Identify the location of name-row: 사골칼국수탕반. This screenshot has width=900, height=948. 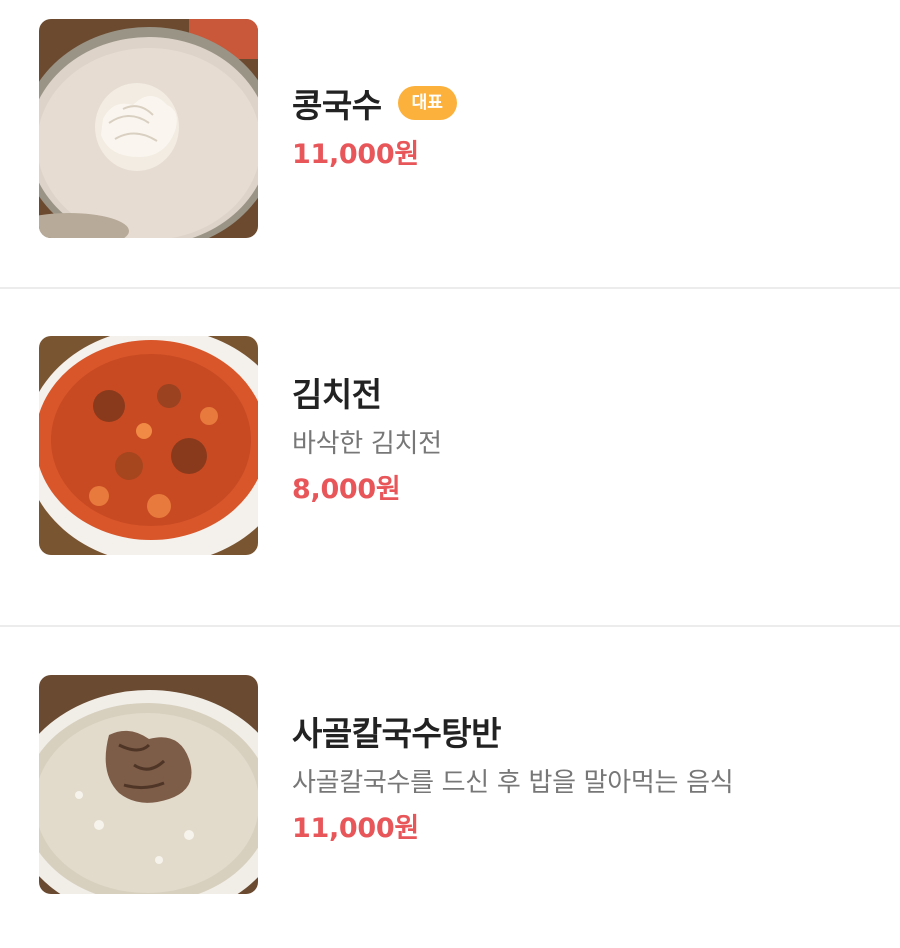
(586, 731).